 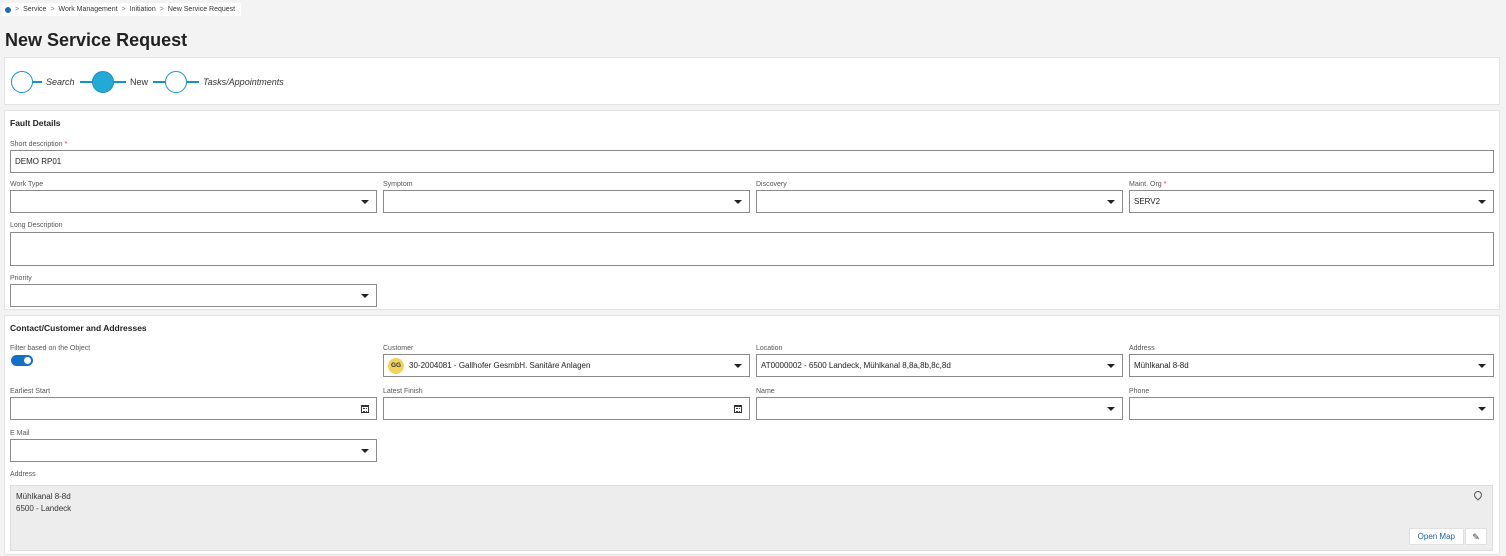 What do you see at coordinates (193, 408) in the screenshot?
I see `earliest-start-input` at bounding box center [193, 408].